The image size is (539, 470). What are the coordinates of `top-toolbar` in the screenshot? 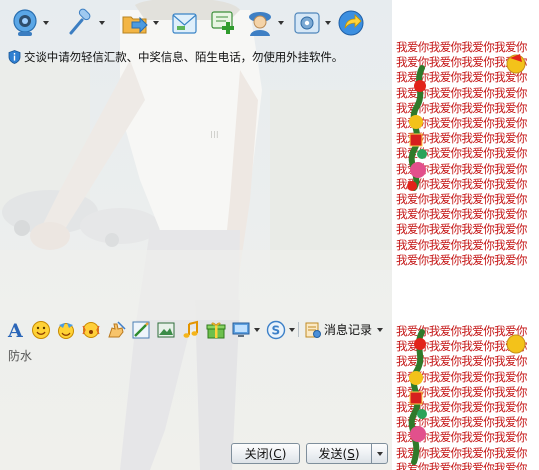 It's located at (196, 23).